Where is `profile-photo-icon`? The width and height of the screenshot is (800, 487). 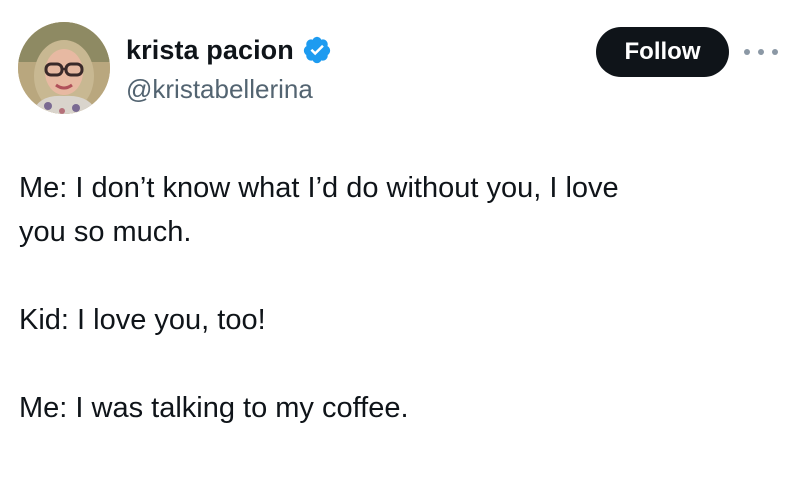
profile-photo-icon is located at coordinates (64, 68).